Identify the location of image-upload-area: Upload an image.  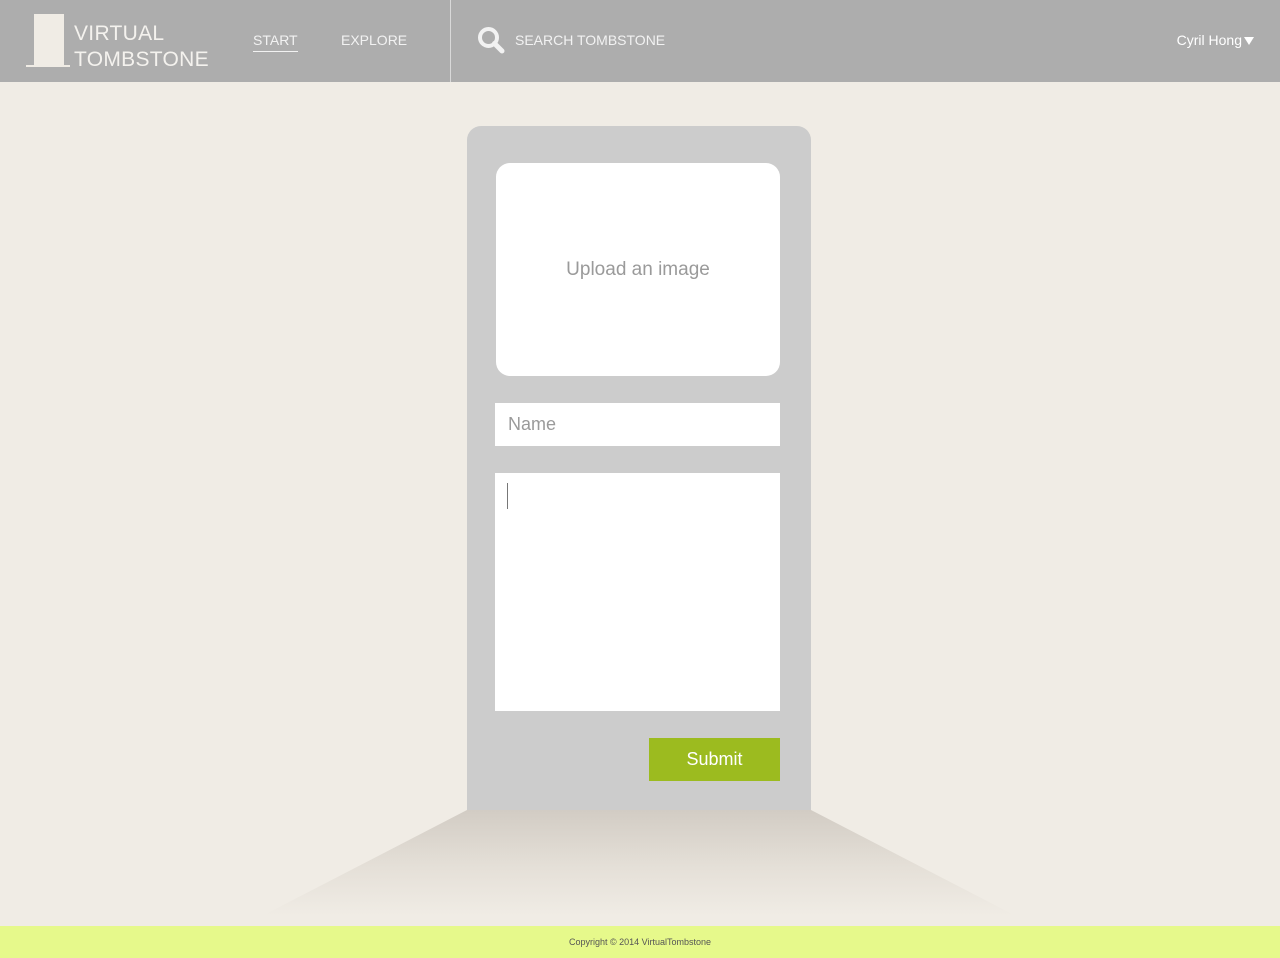
(638, 269).